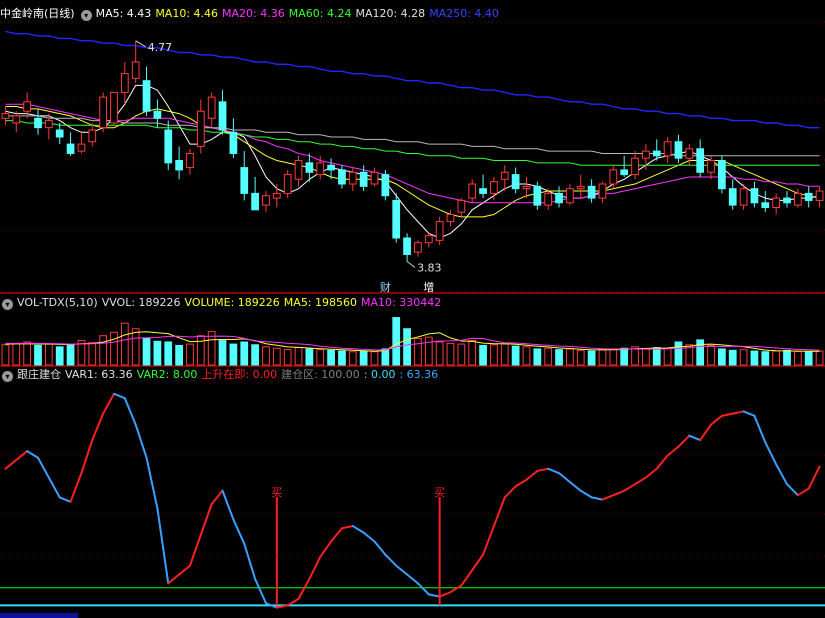  What do you see at coordinates (429, 267) in the screenshot?
I see `low-price-label: 3.83` at bounding box center [429, 267].